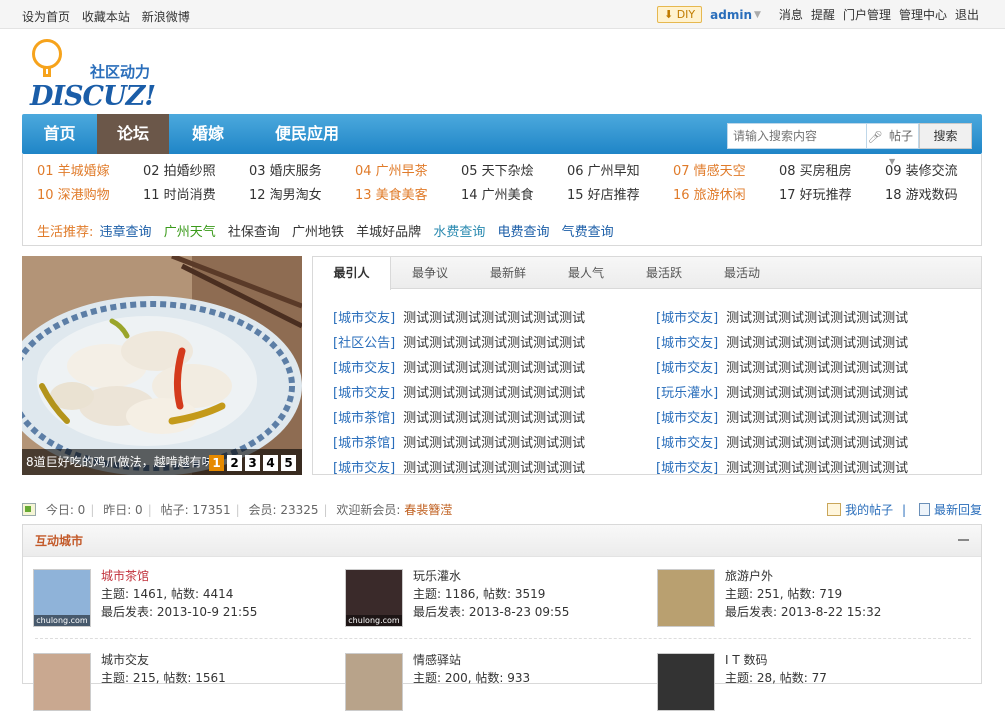  What do you see at coordinates (797, 136) in the screenshot?
I see `search-input` at bounding box center [797, 136].